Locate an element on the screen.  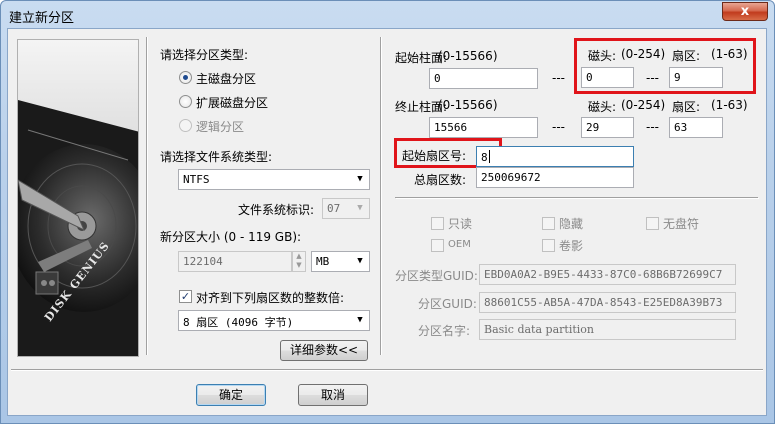
hidden-checkbox is located at coordinates (548, 223).